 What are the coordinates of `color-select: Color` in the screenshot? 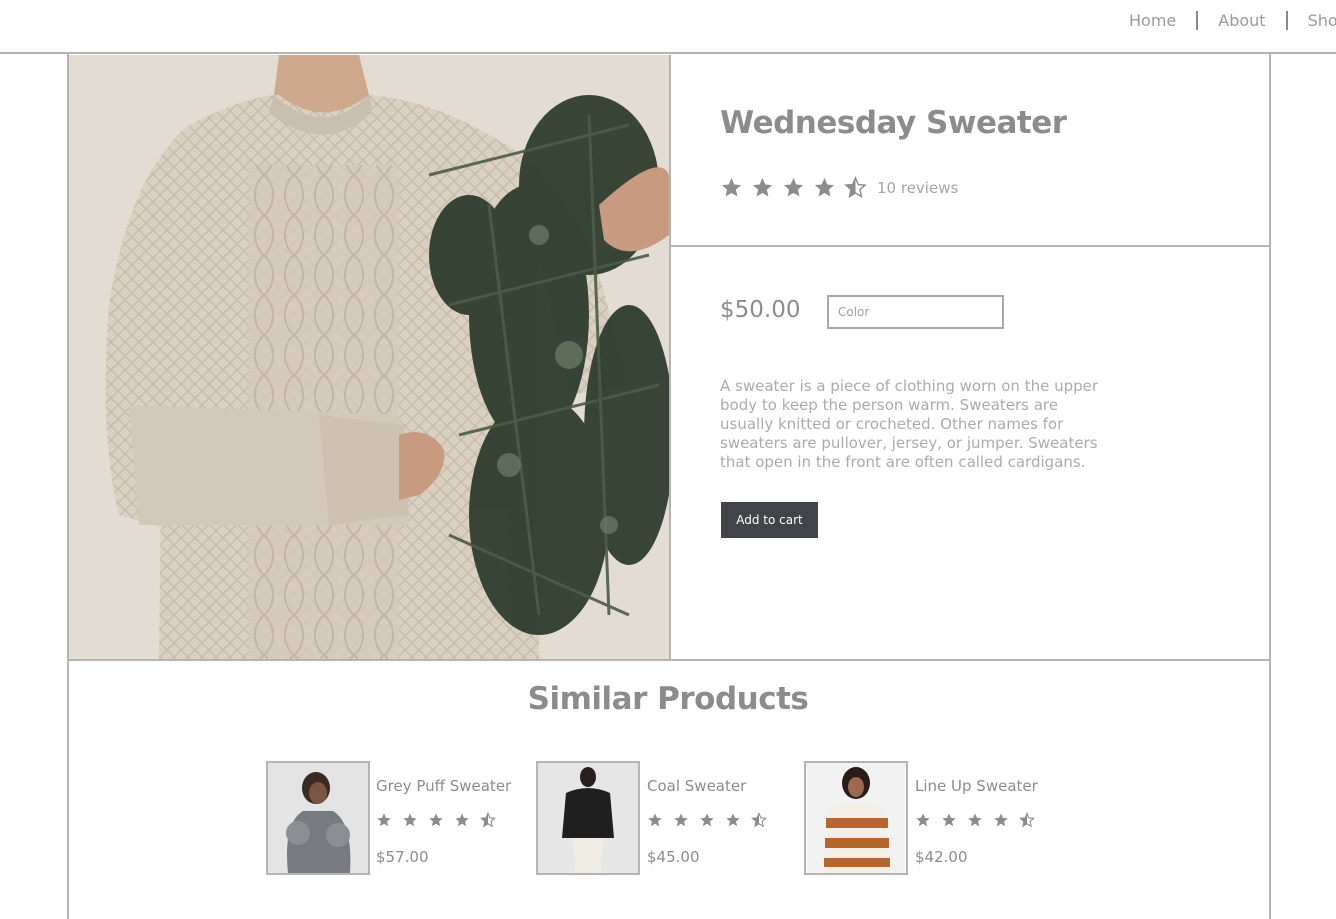 It's located at (915, 312).